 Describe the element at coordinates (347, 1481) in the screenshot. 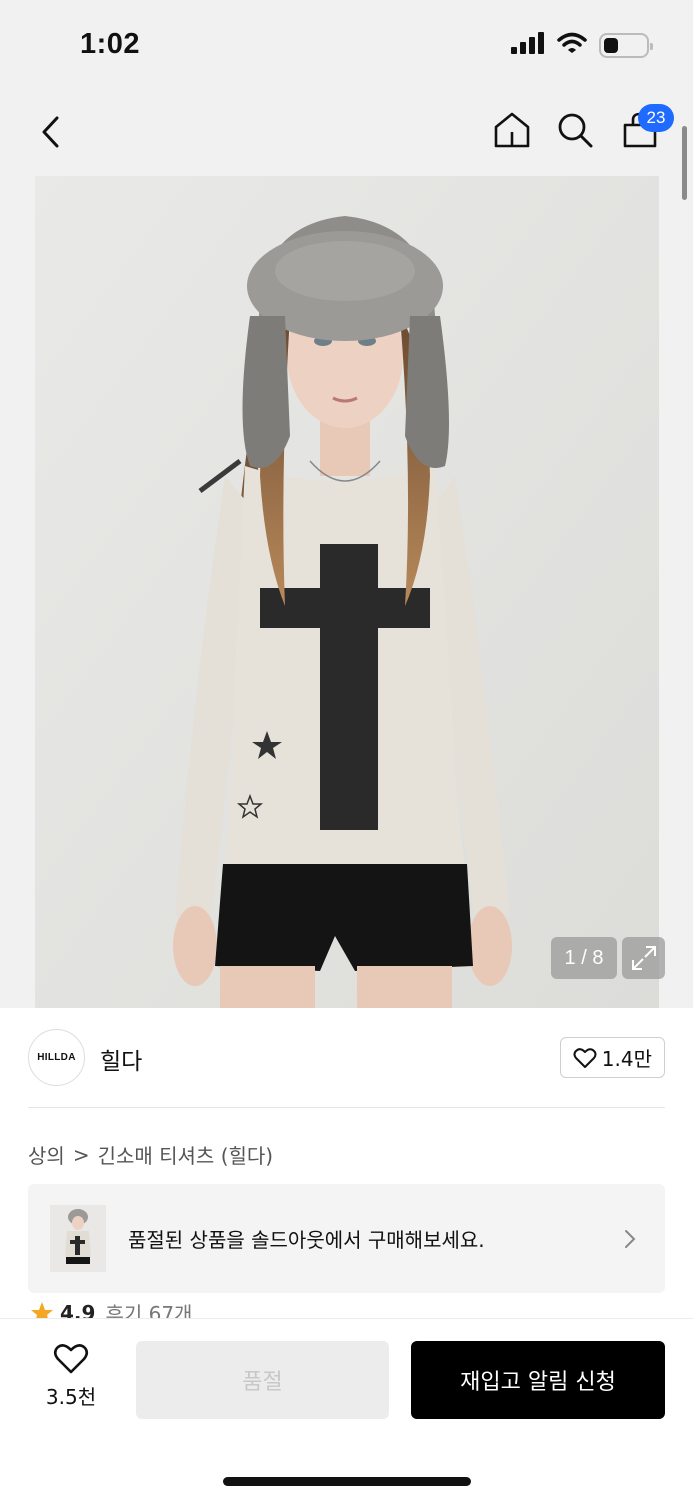

I see `home-indicator` at that location.